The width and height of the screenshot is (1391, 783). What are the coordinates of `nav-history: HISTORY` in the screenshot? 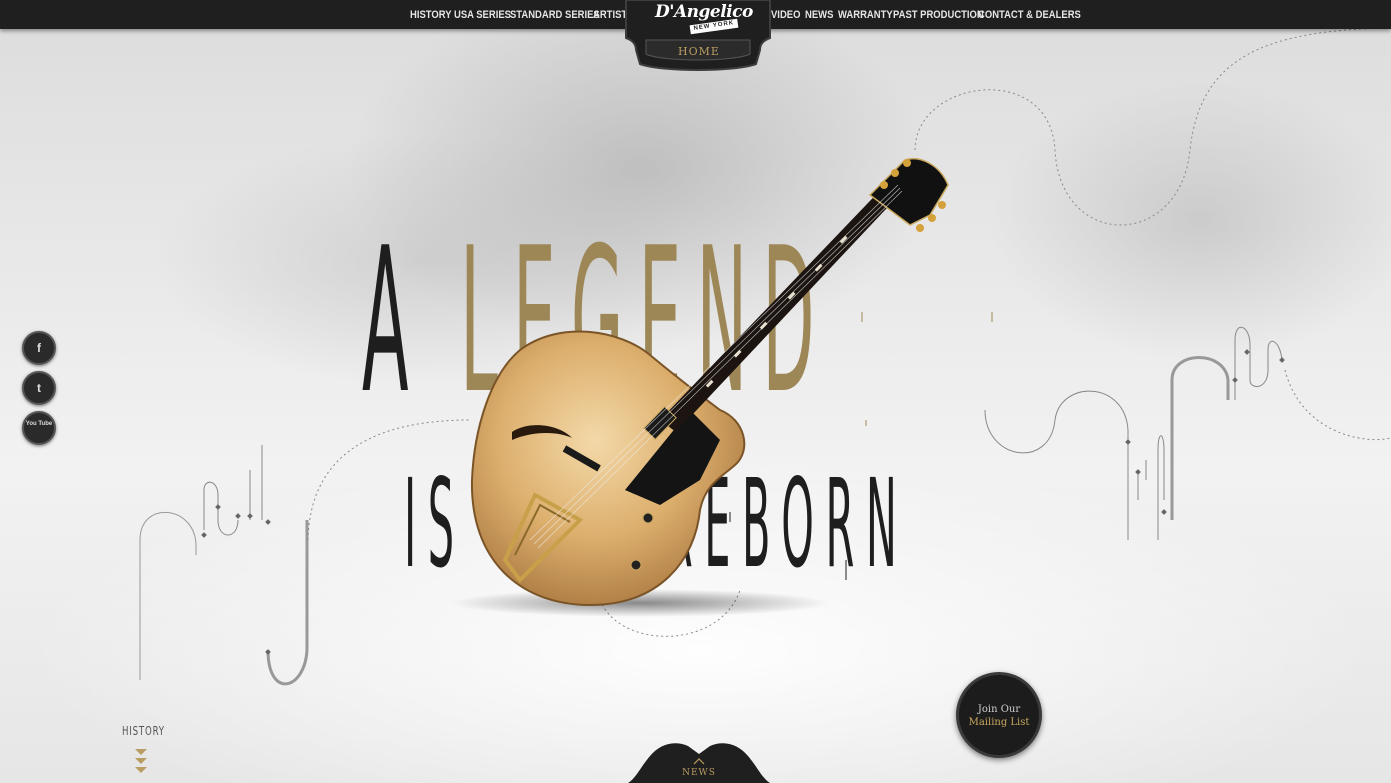 It's located at (431, 15).